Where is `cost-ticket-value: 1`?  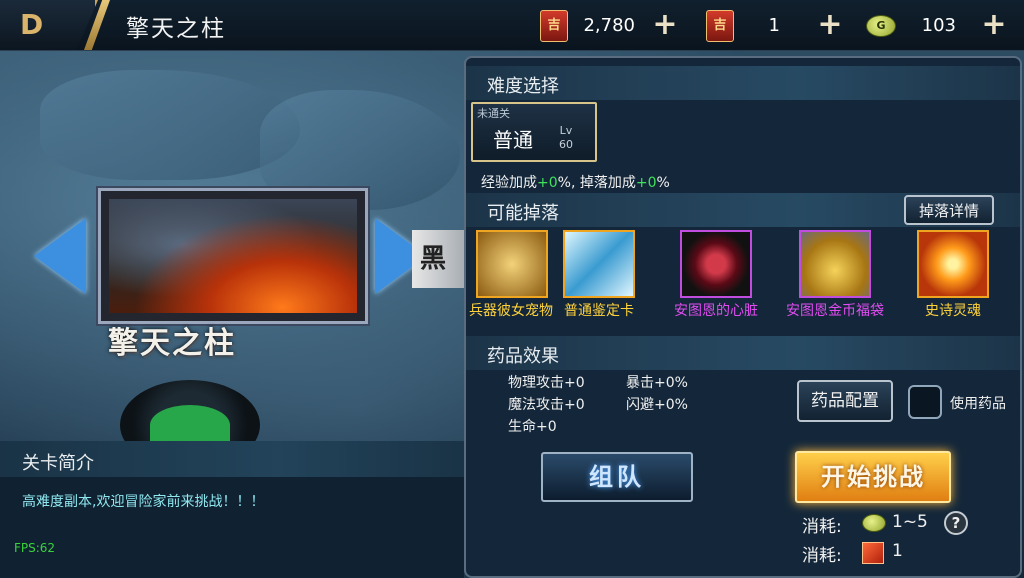
cost-ticket-value: 1 is located at coordinates (897, 551).